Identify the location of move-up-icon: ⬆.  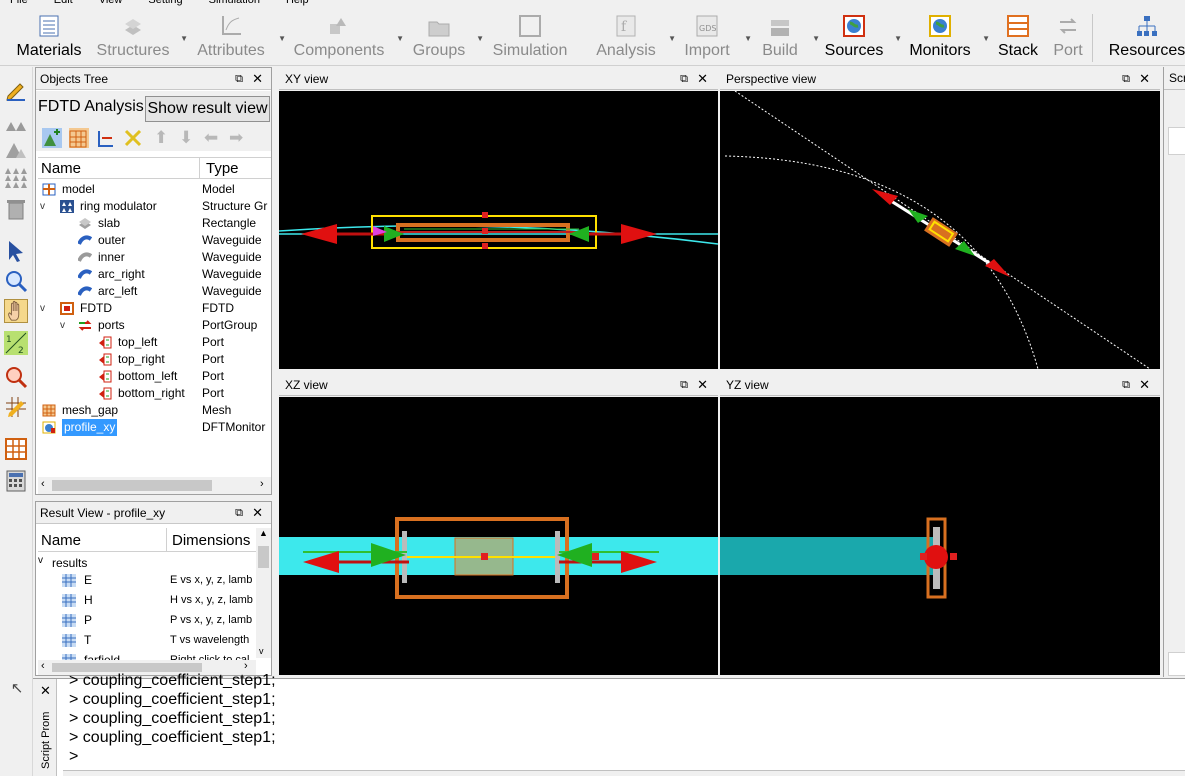
(161, 138).